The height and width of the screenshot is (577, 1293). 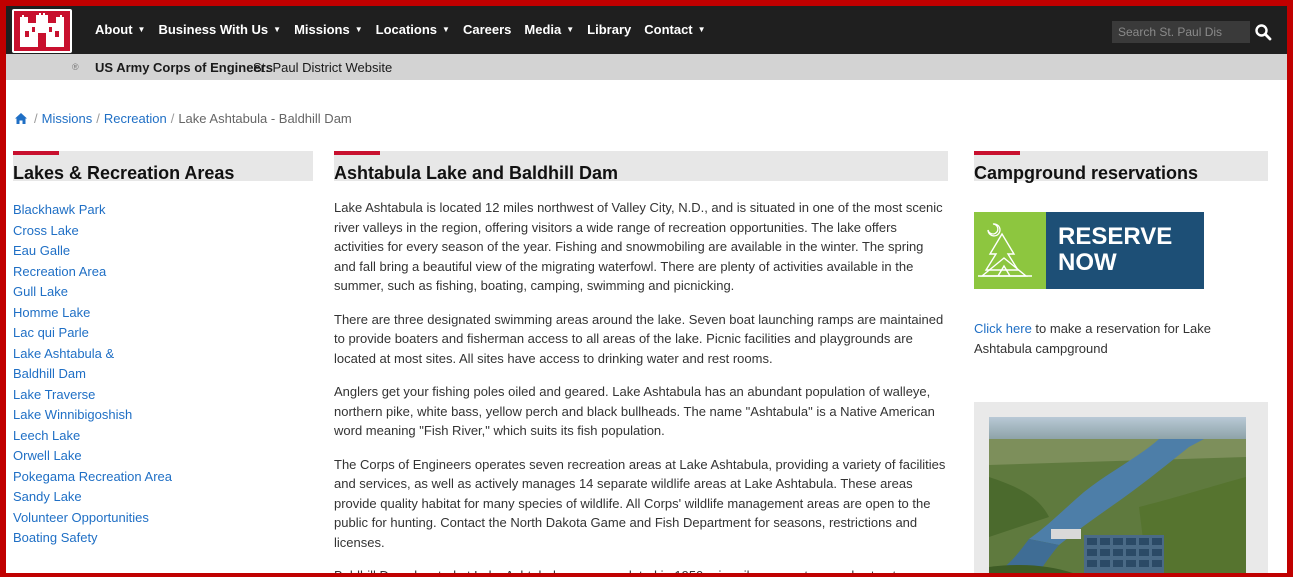 I want to click on nav-item-library: Library, so click(x=609, y=29).